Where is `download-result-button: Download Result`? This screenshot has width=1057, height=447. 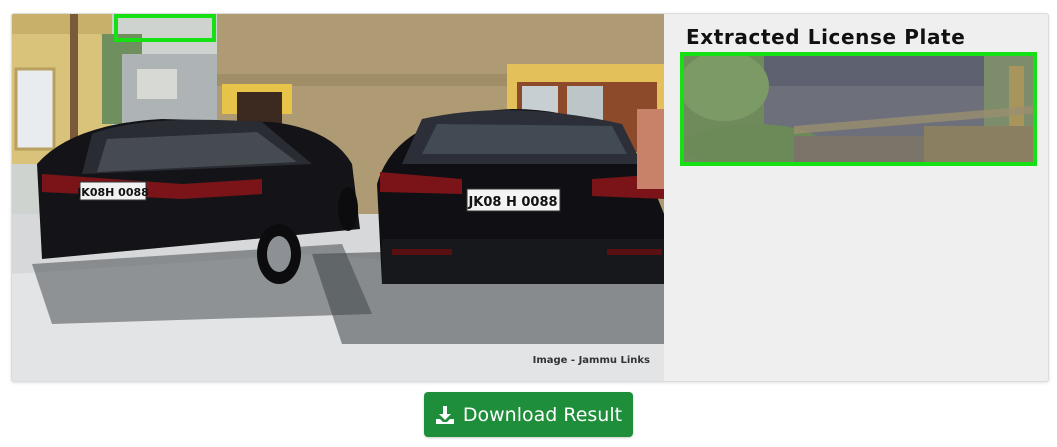
download-result-button: Download Result is located at coordinates (528, 414).